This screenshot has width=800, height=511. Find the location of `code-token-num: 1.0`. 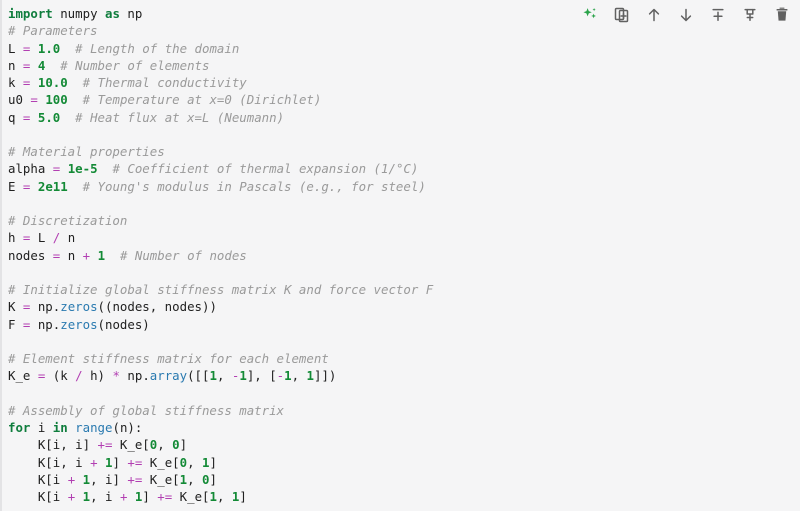

code-token-num: 1.0 is located at coordinates (49, 48).